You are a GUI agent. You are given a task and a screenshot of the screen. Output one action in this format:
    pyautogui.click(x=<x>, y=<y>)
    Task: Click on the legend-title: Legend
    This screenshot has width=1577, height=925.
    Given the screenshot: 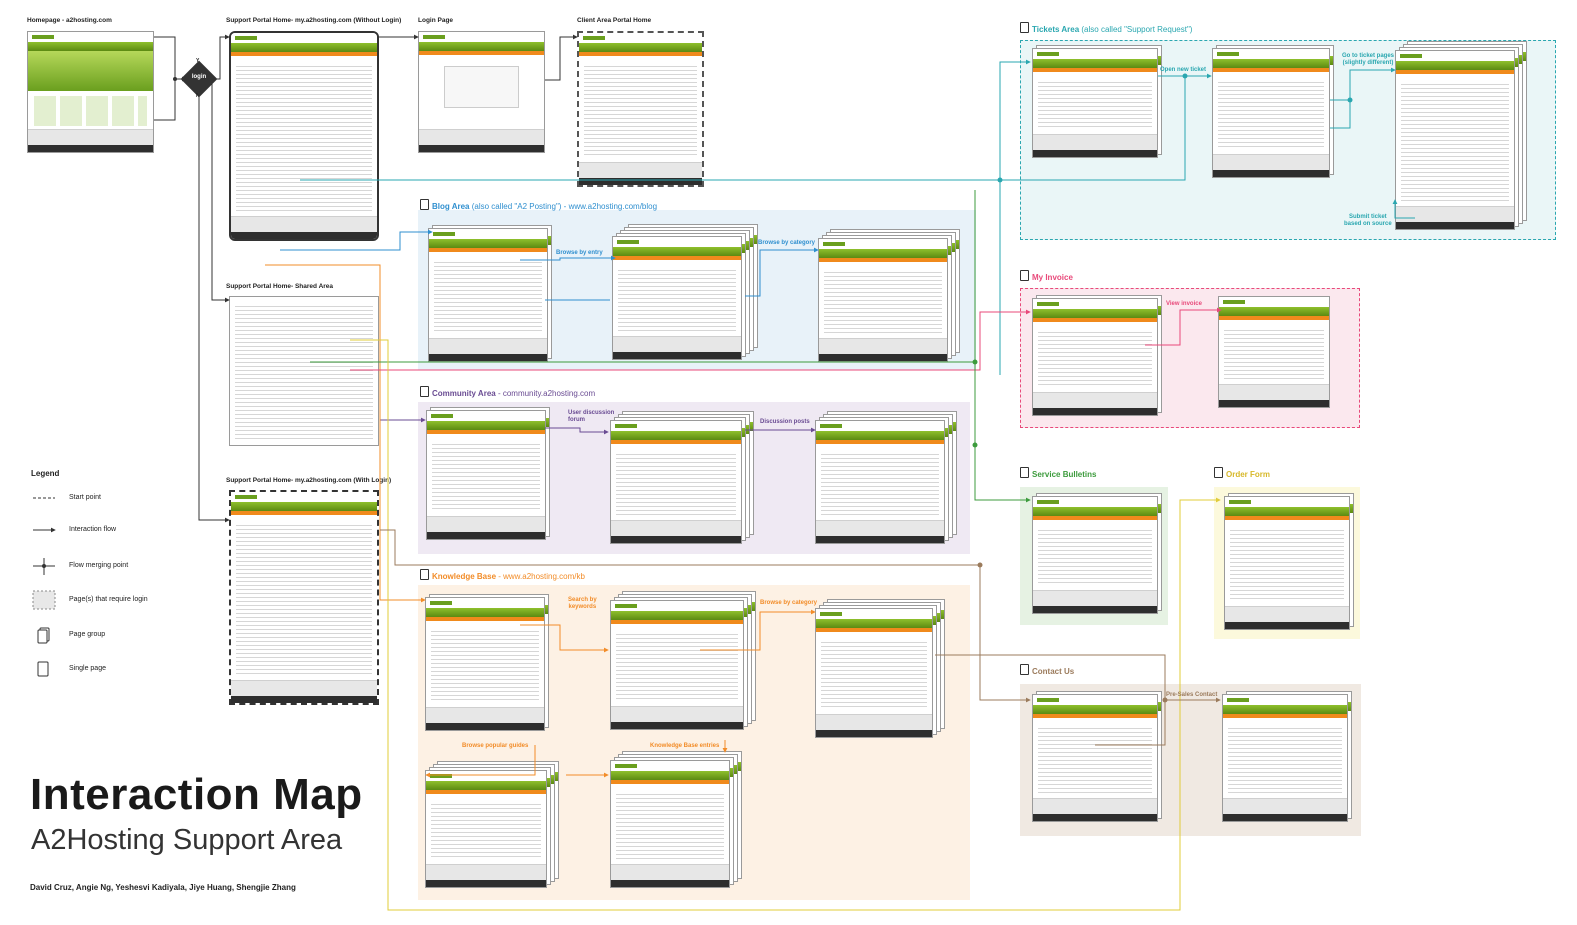 What is the action you would take?
    pyautogui.click(x=45, y=473)
    